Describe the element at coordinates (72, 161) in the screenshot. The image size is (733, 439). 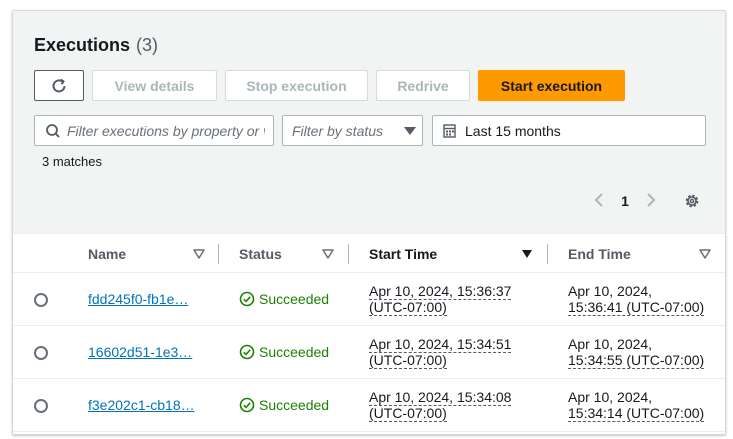
I see `matches-count: 3 matches` at that location.